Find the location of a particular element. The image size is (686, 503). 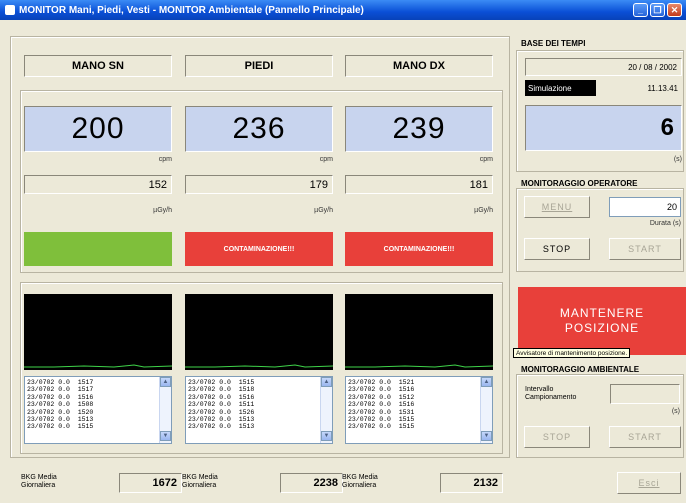

bkg-value: 2132 is located at coordinates (471, 483).